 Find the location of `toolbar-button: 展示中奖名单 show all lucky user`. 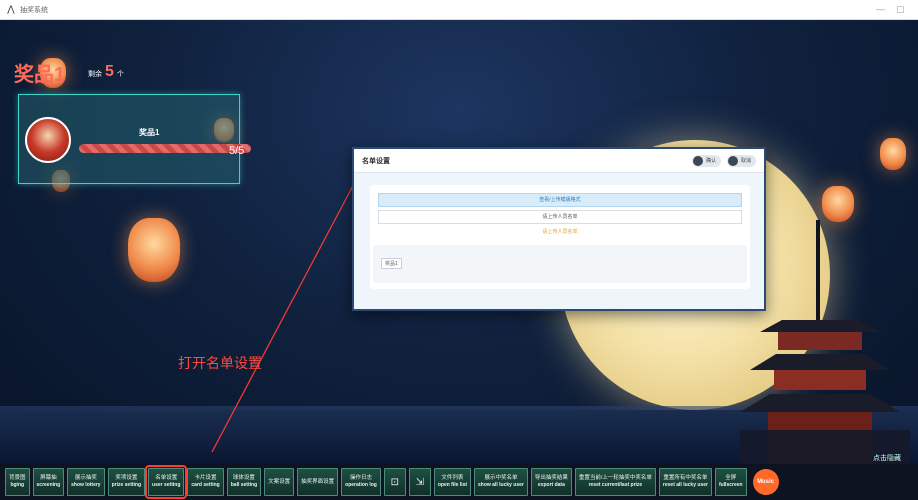

toolbar-button: 展示中奖名单 show all lucky user is located at coordinates (501, 482).